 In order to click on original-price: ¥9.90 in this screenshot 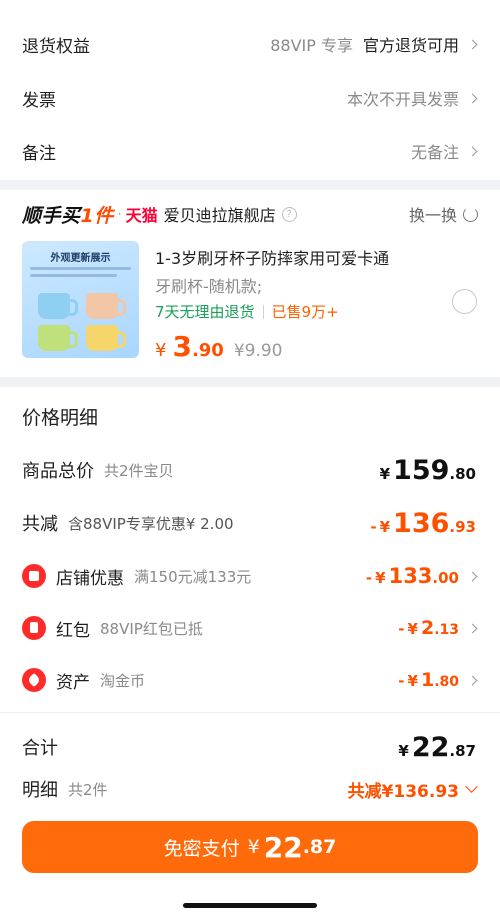, I will do `click(258, 351)`.